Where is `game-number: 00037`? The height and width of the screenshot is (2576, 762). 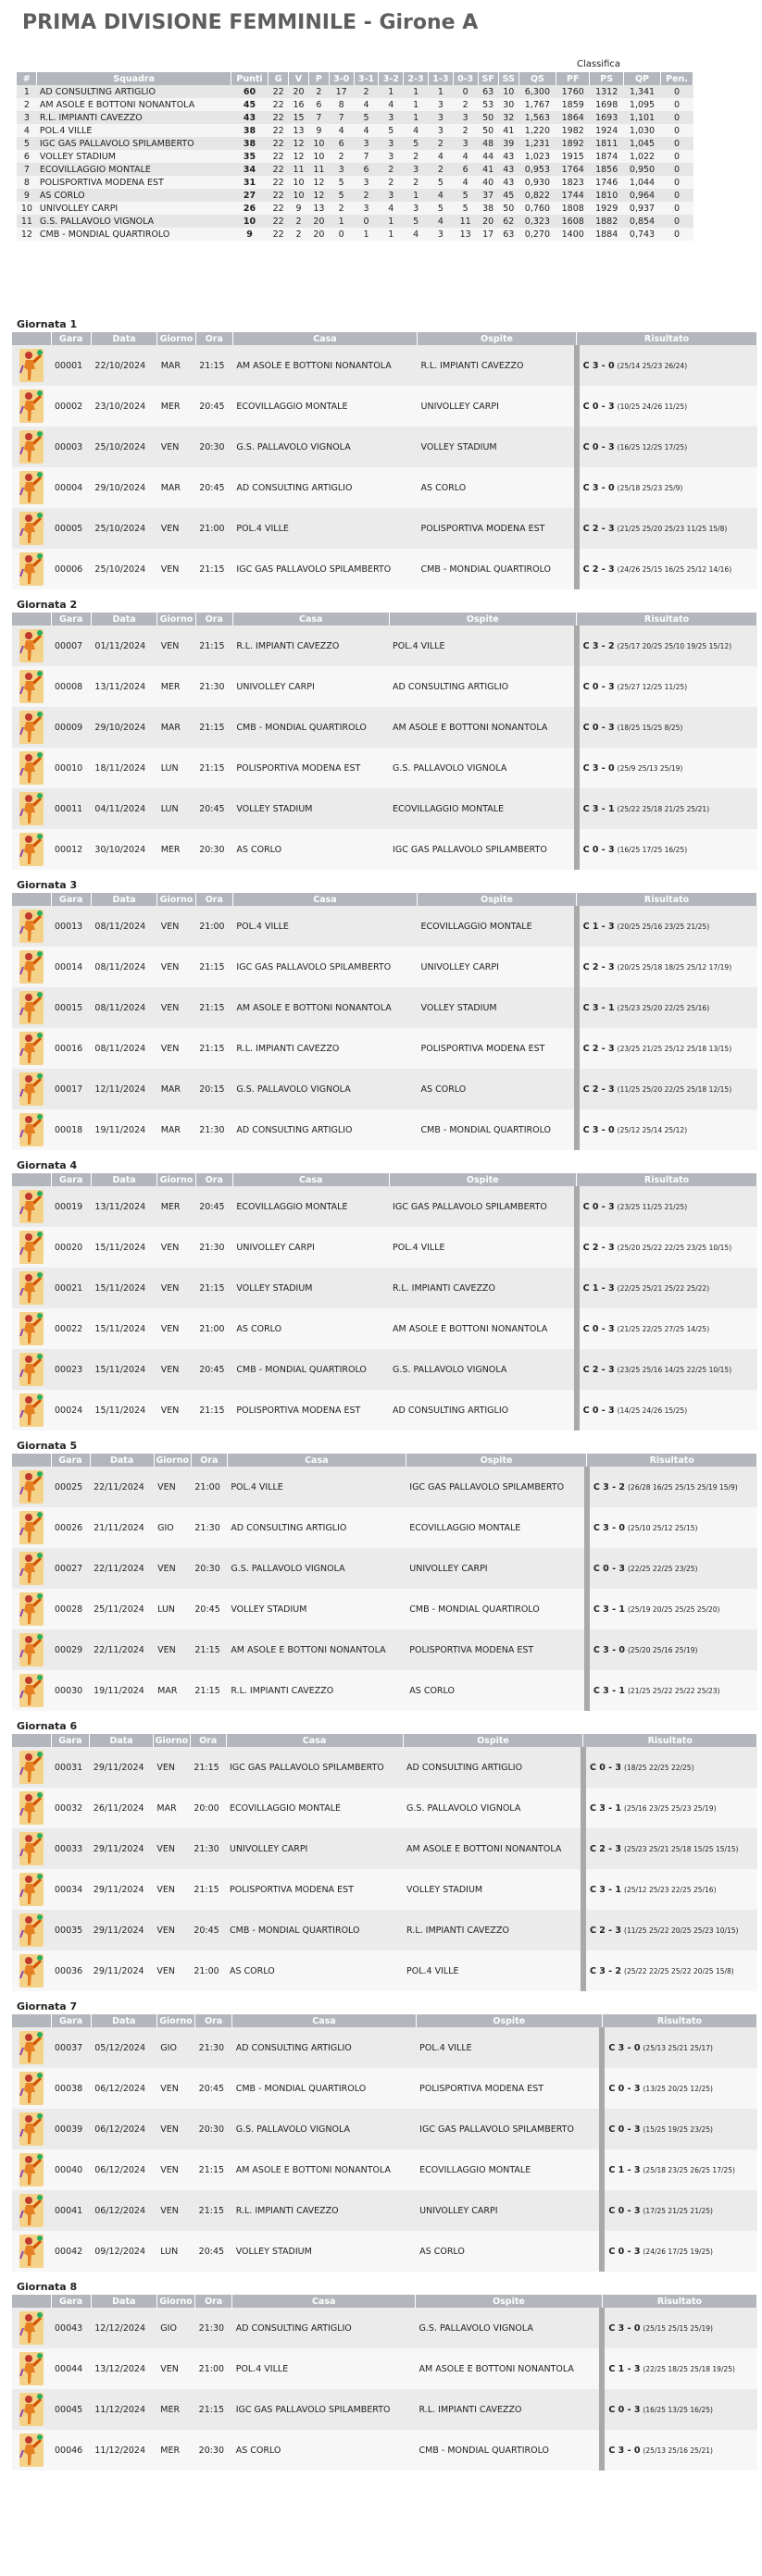 game-number: 00037 is located at coordinates (71, 2048).